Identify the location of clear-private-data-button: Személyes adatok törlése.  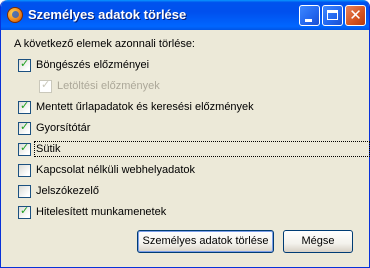
(205, 241).